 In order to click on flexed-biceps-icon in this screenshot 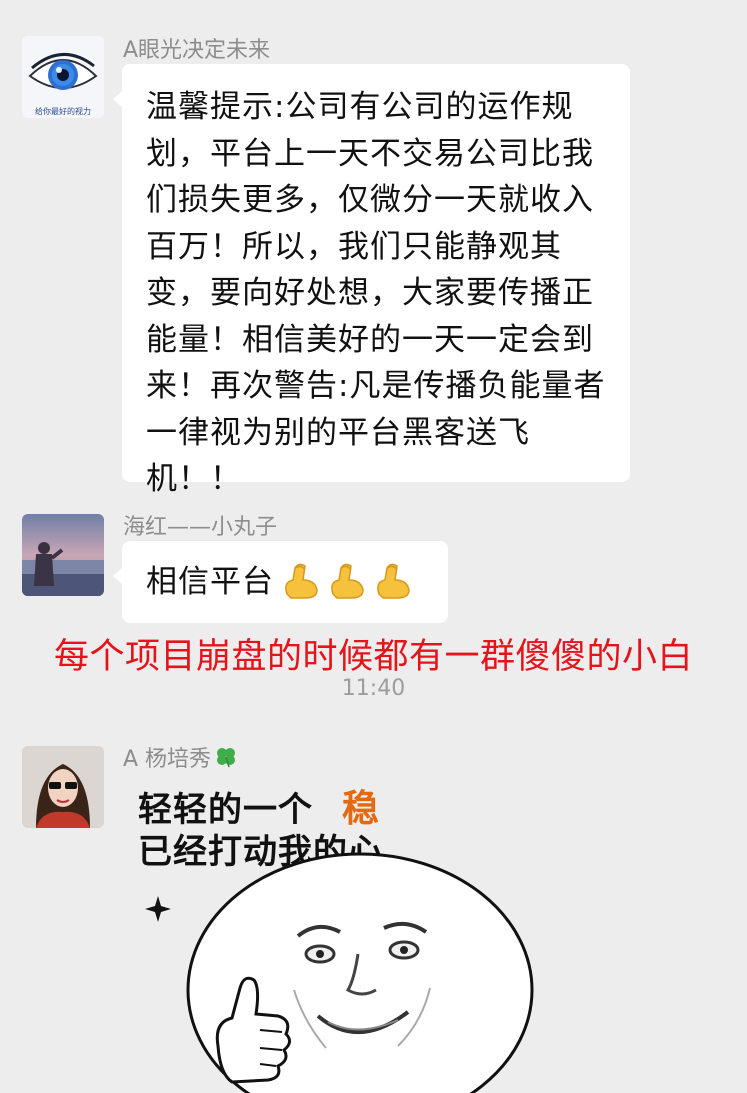, I will do `click(347, 581)`.